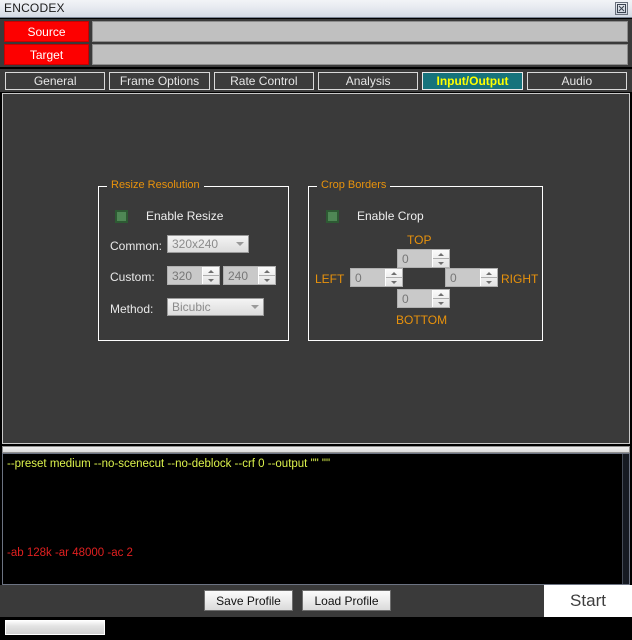 The width and height of the screenshot is (632, 640). I want to click on status-bar, so click(316, 628).